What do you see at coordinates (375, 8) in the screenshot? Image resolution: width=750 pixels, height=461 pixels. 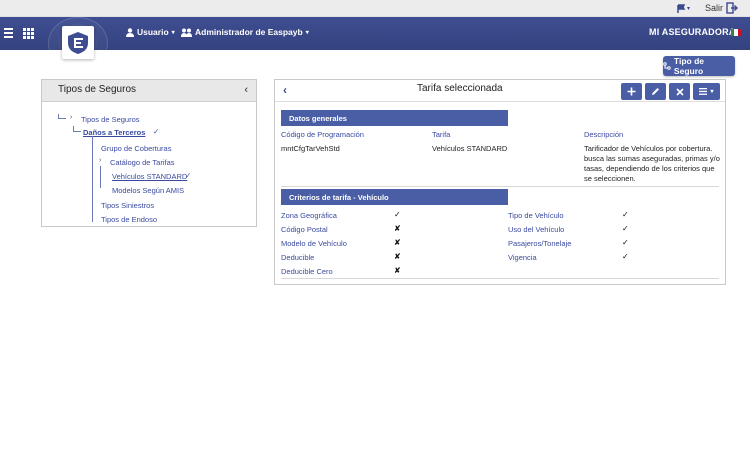 I see `utility-bar: ▾ Salir` at bounding box center [375, 8].